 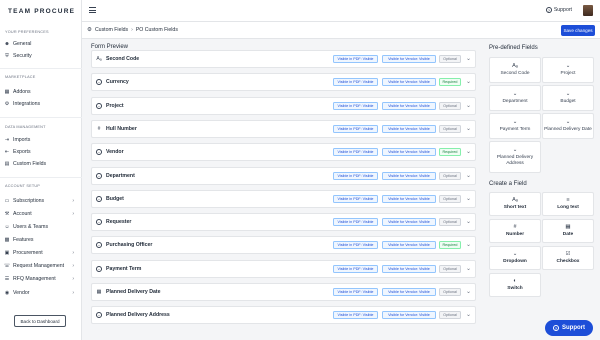 What do you see at coordinates (588, 10) in the screenshot?
I see `avatar` at bounding box center [588, 10].